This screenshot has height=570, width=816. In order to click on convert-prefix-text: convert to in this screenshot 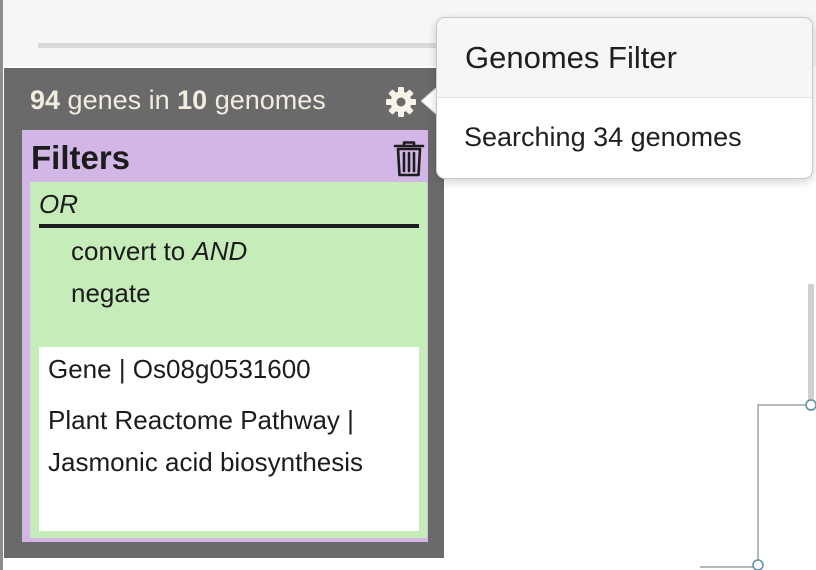, I will do `click(132, 251)`.